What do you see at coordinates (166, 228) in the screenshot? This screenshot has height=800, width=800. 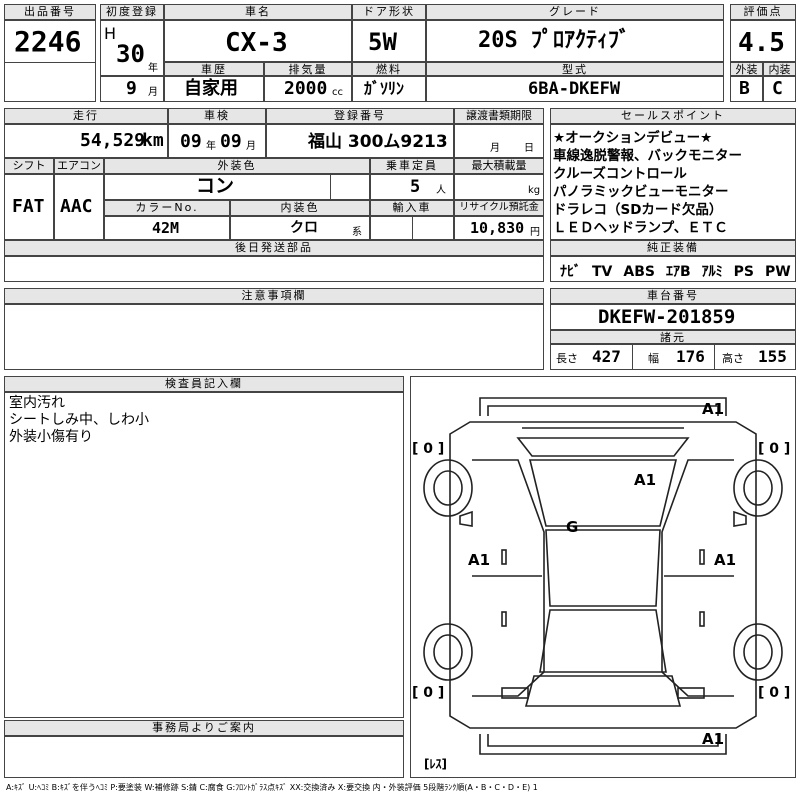 I see `color-no-value: 42M` at bounding box center [166, 228].